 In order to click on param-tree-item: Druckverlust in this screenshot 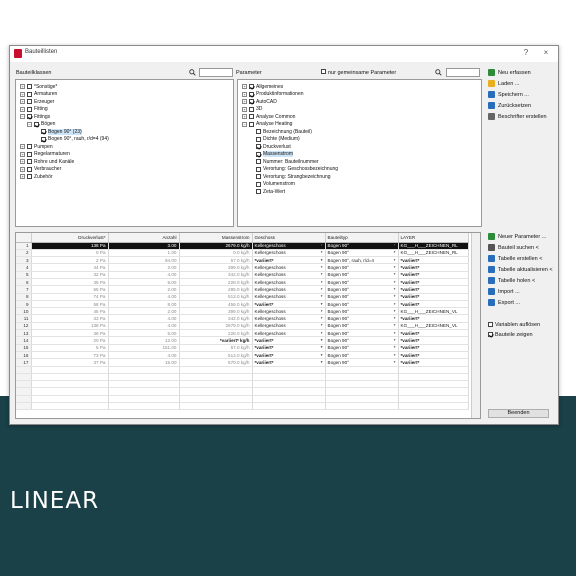, I will do `click(273, 146)`.